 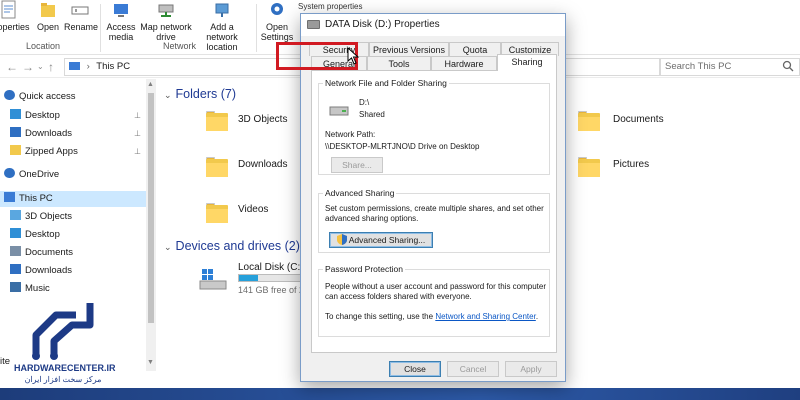 I want to click on sidebar-item: Desktop, so click(x=73, y=235).